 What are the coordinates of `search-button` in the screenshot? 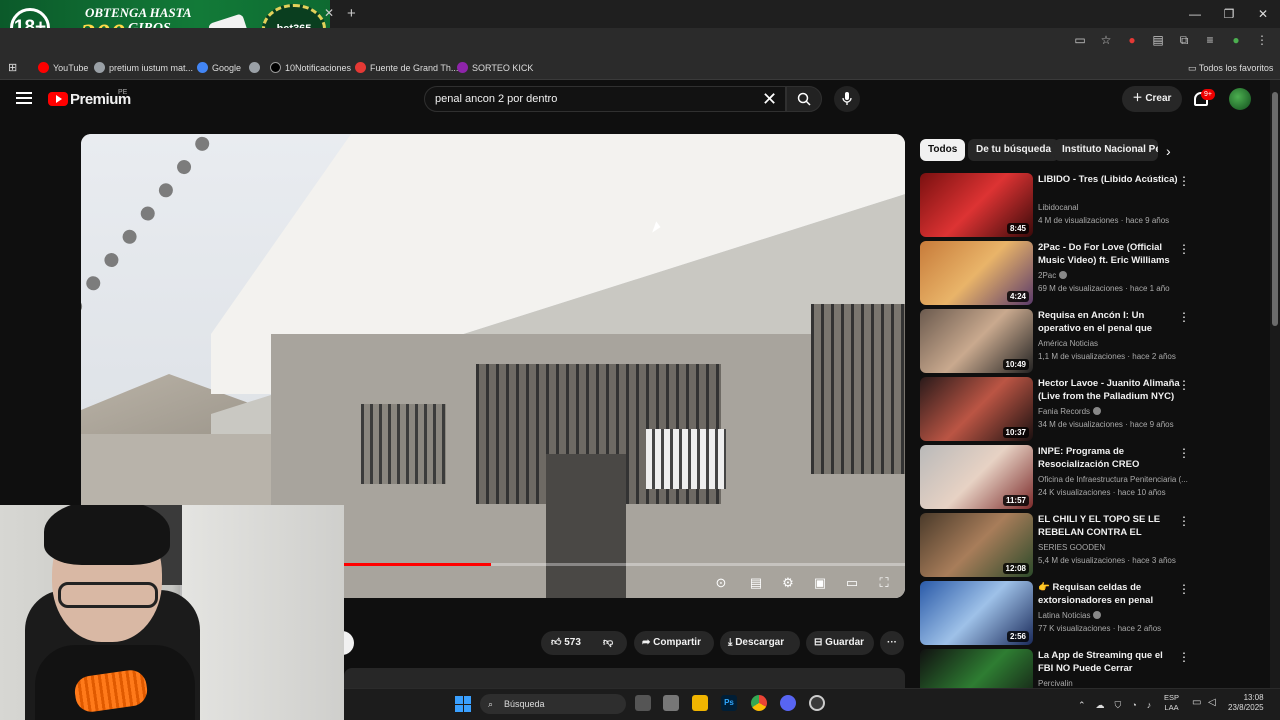 It's located at (804, 99).